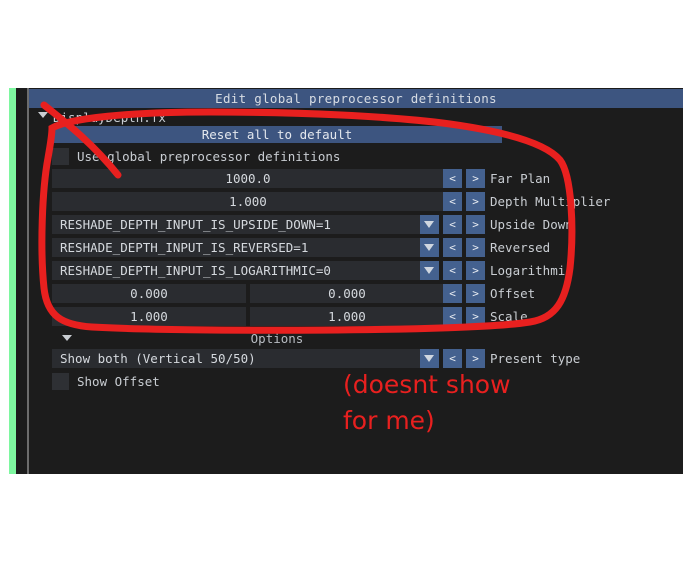 Image resolution: width=696 pixels, height=564 pixels. Describe the element at coordinates (118, 381) in the screenshot. I see `show-offset-checkbox-label: Show Offset` at that location.